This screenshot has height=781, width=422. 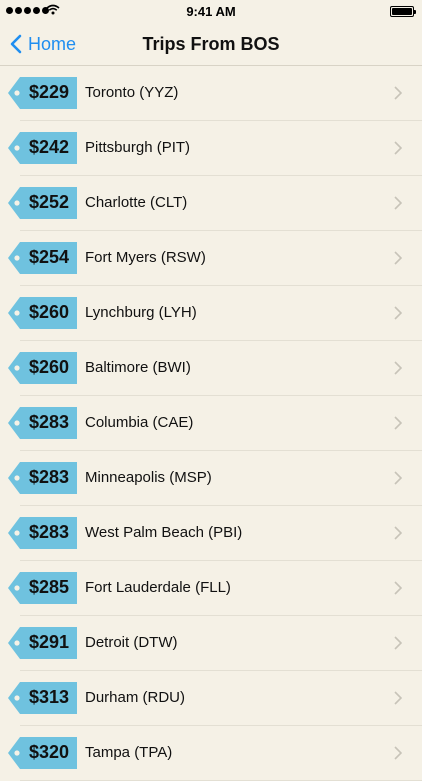 I want to click on trip-destination: Pittsburgh (PIT), so click(x=138, y=147).